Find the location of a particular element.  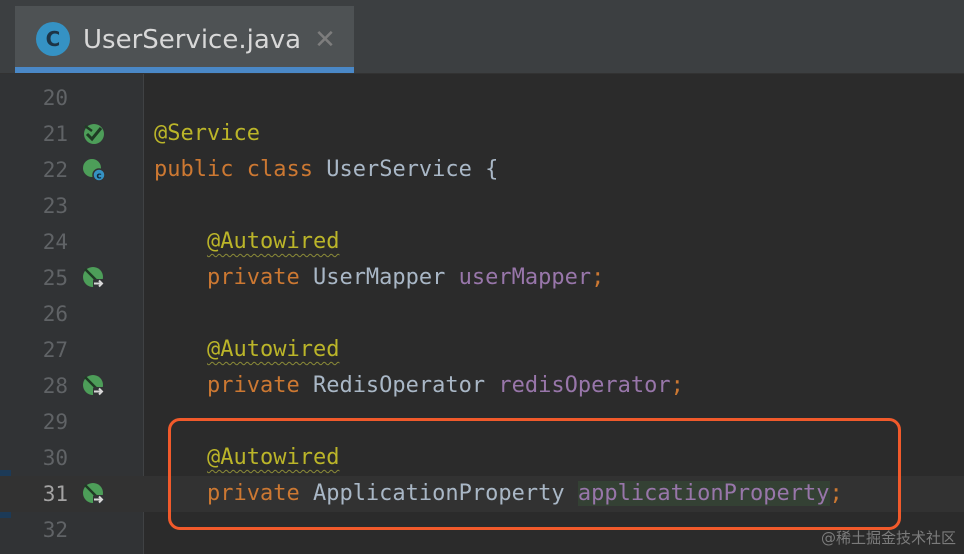

line-number: 20 is located at coordinates (55, 98).